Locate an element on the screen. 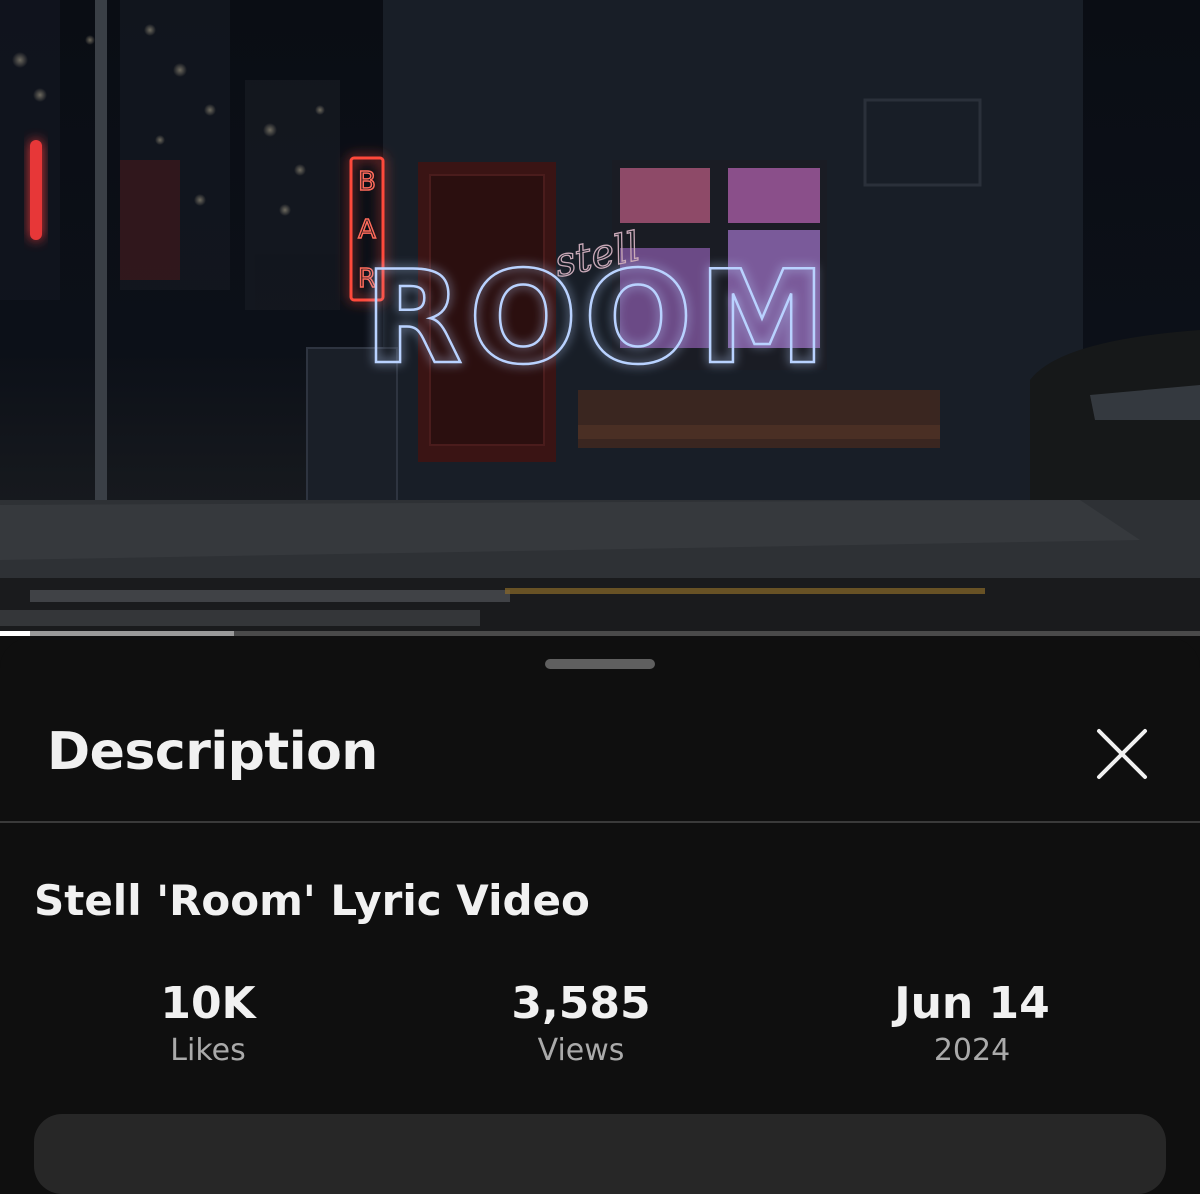 The width and height of the screenshot is (1200, 1194). likes-stat: 10K Likes is located at coordinates (208, 1024).